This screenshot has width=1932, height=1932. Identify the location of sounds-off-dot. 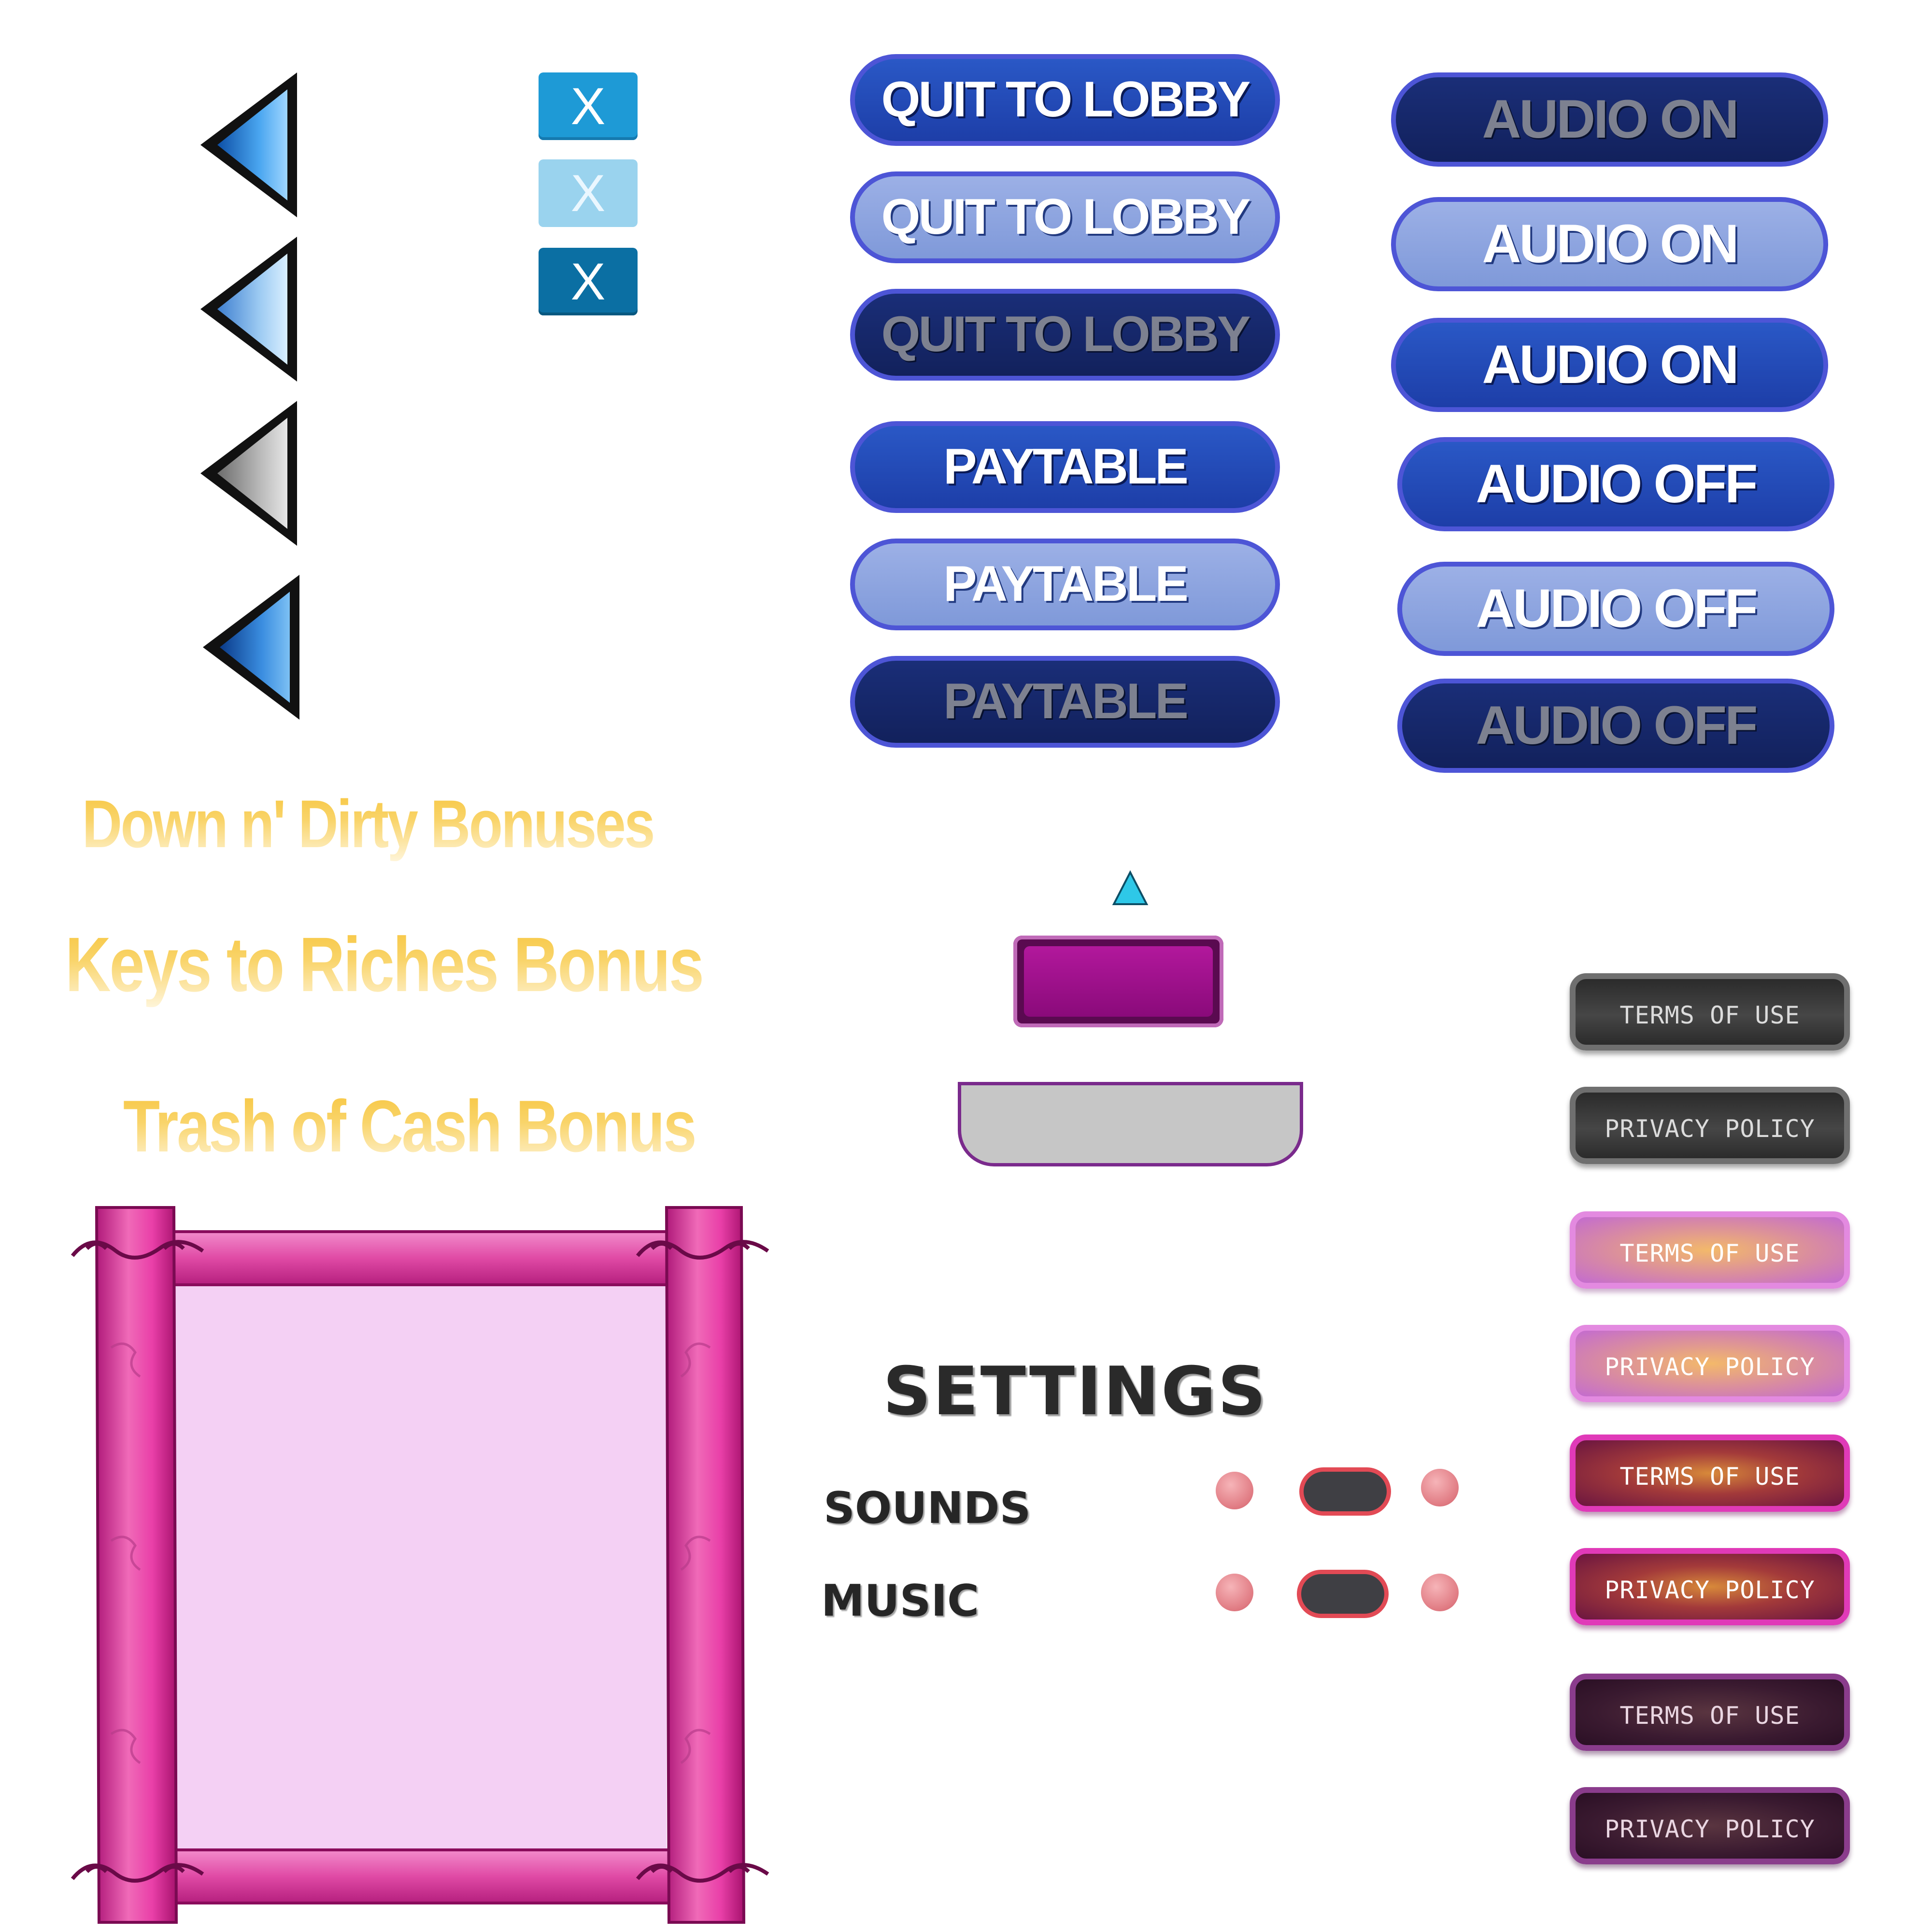
(1234, 1490).